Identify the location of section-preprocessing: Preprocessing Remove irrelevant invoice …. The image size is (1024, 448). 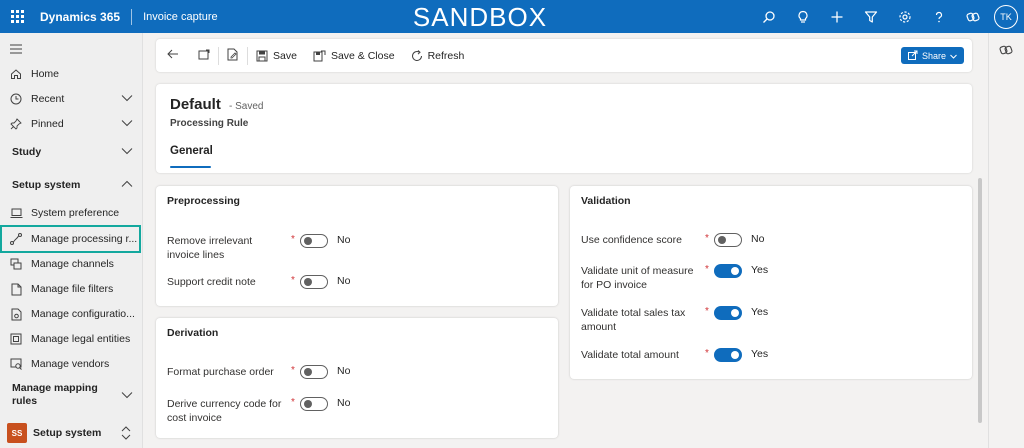
(357, 246).